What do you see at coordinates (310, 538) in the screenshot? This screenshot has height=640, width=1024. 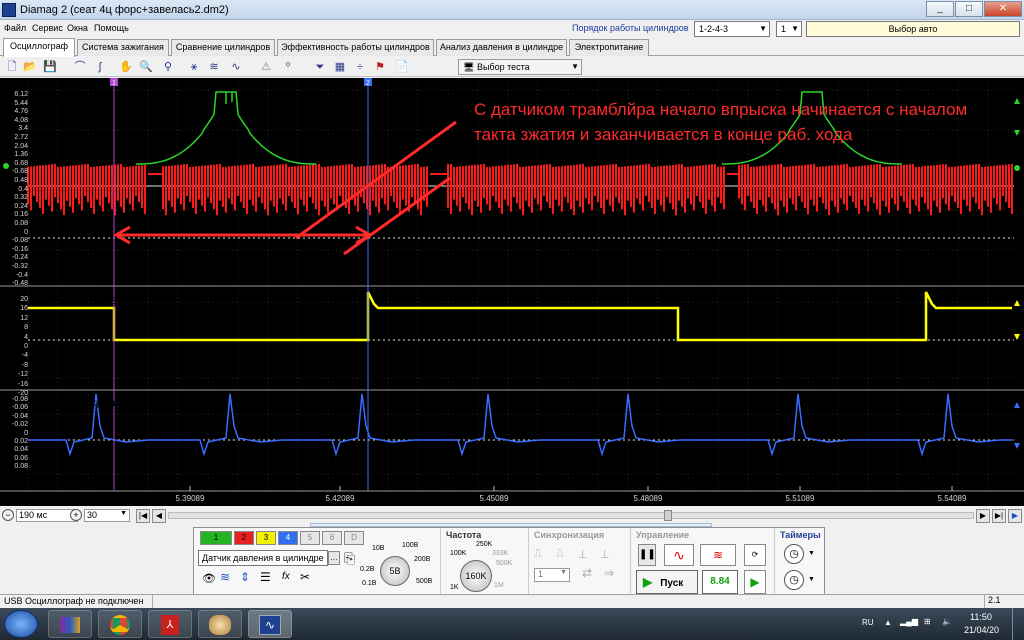 I see `channel-5-button: 5` at bounding box center [310, 538].